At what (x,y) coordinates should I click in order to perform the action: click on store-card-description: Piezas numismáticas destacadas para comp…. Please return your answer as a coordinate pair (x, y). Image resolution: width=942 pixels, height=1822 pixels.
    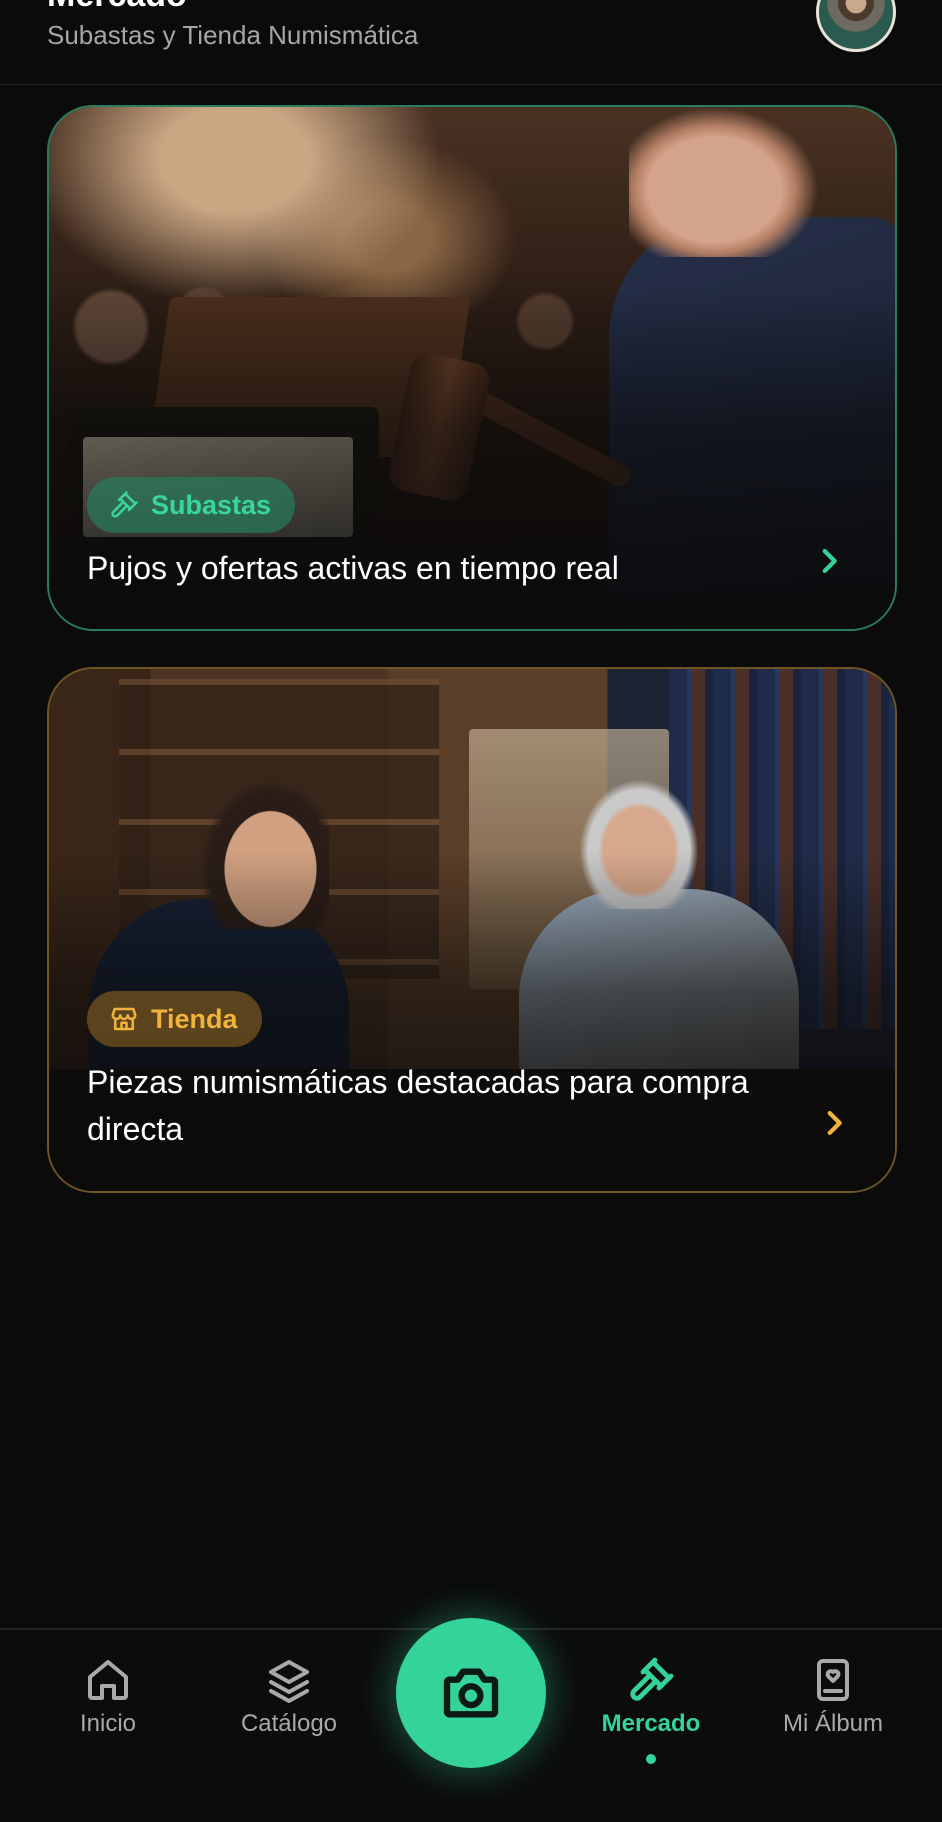
    Looking at the image, I should click on (418, 1105).